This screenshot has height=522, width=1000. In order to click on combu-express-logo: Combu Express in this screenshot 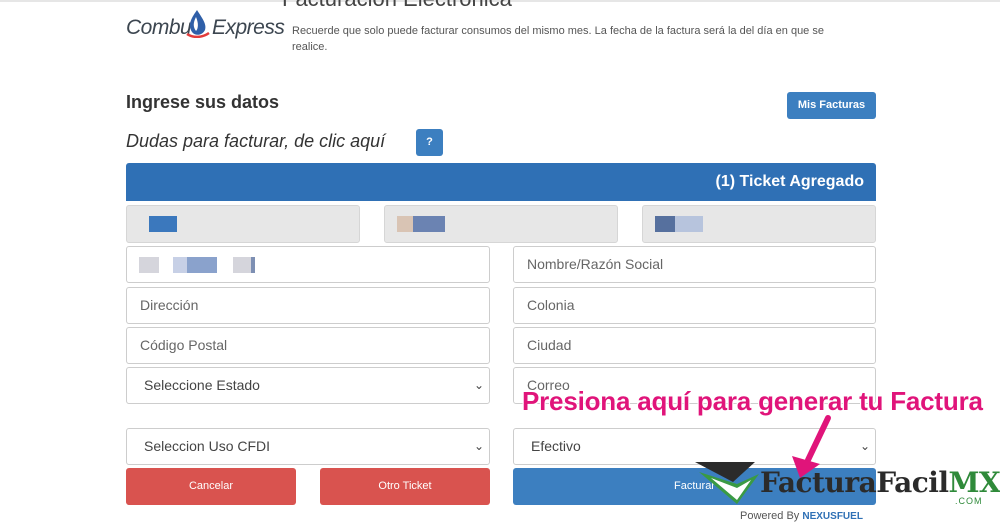, I will do `click(205, 25)`.